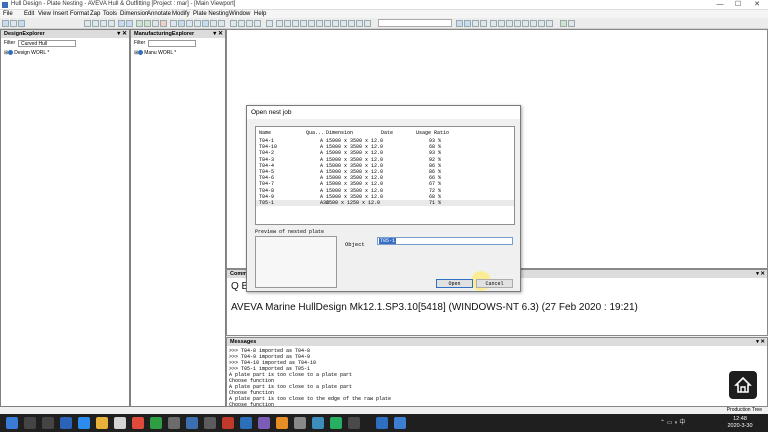 Image resolution: width=768 pixels, height=432 pixels. Describe the element at coordinates (121, 23) in the screenshot. I see `undo-icon` at that location.